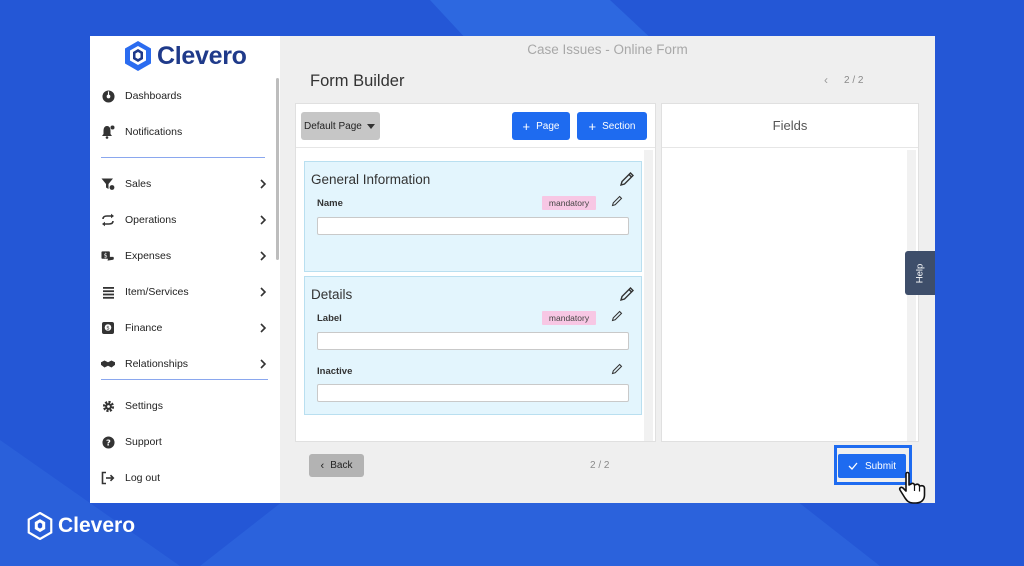 The width and height of the screenshot is (1024, 566). Describe the element at coordinates (108, 364) in the screenshot. I see `handshake-icon` at that location.